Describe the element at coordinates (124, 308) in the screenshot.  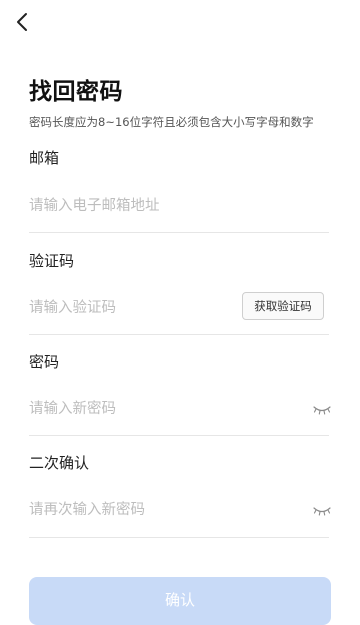
I see `code-field` at that location.